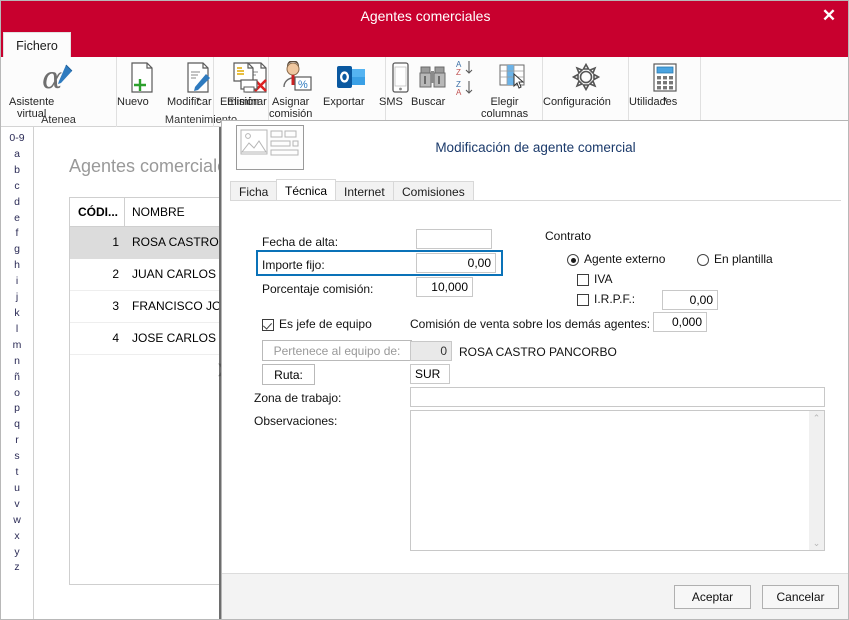  I want to click on ribbon-group-configuracion: Configuración, so click(586, 92).